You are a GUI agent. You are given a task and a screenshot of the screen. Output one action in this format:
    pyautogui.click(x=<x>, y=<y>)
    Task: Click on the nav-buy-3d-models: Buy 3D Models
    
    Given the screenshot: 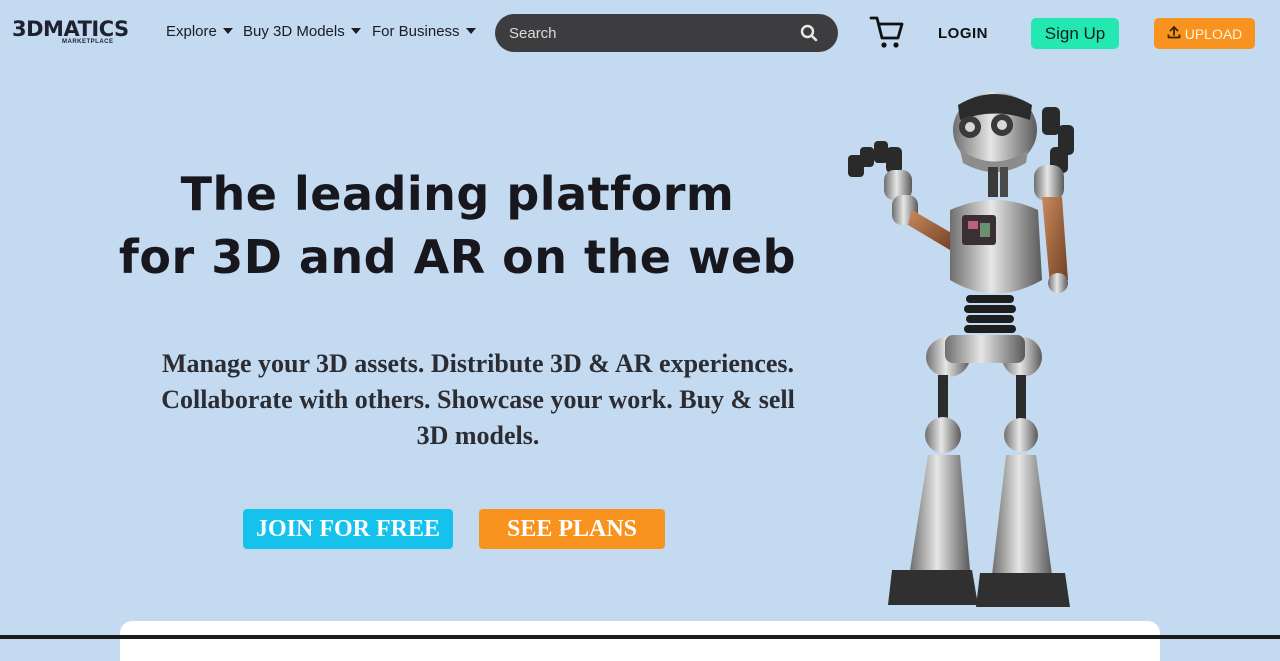 What is the action you would take?
    pyautogui.click(x=302, y=31)
    